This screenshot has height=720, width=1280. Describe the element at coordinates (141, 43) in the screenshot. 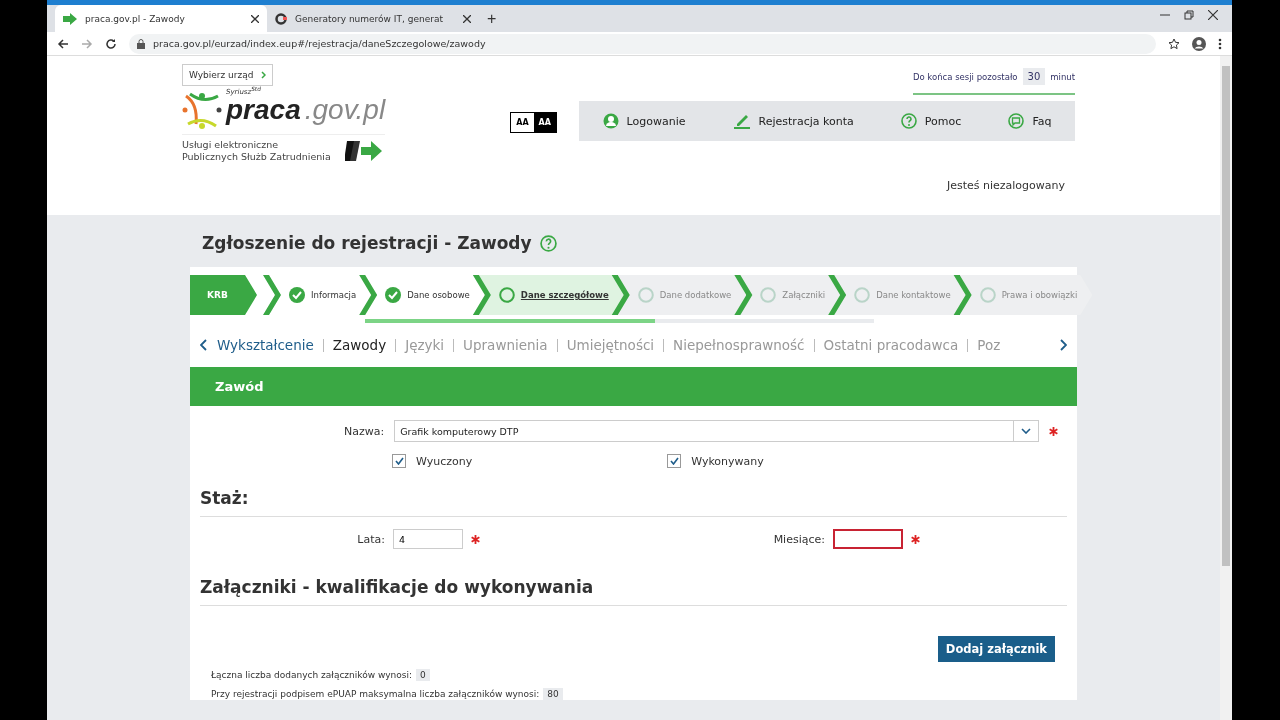

I see `lock-icon` at that location.